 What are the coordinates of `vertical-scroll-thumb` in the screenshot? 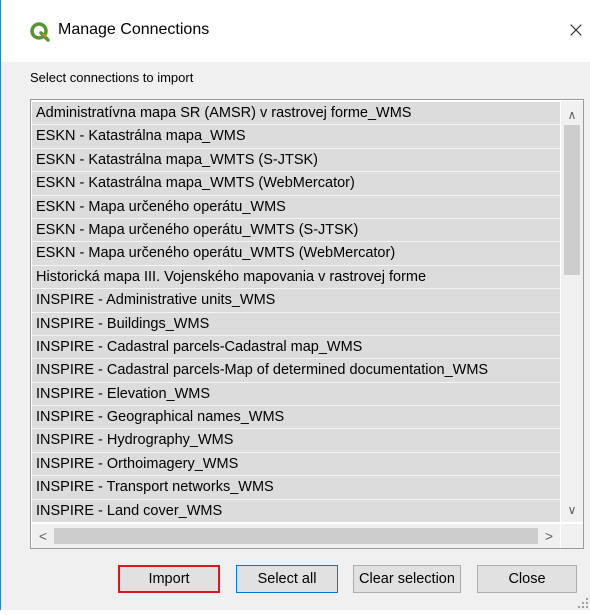 It's located at (572, 200).